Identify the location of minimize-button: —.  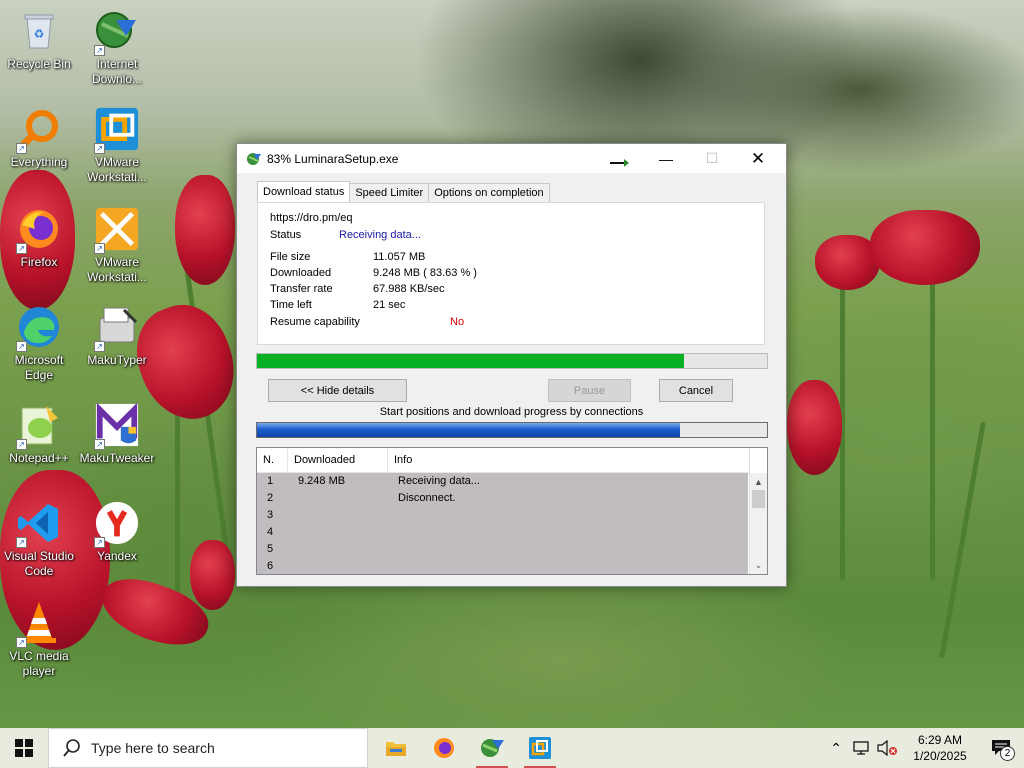
(666, 158).